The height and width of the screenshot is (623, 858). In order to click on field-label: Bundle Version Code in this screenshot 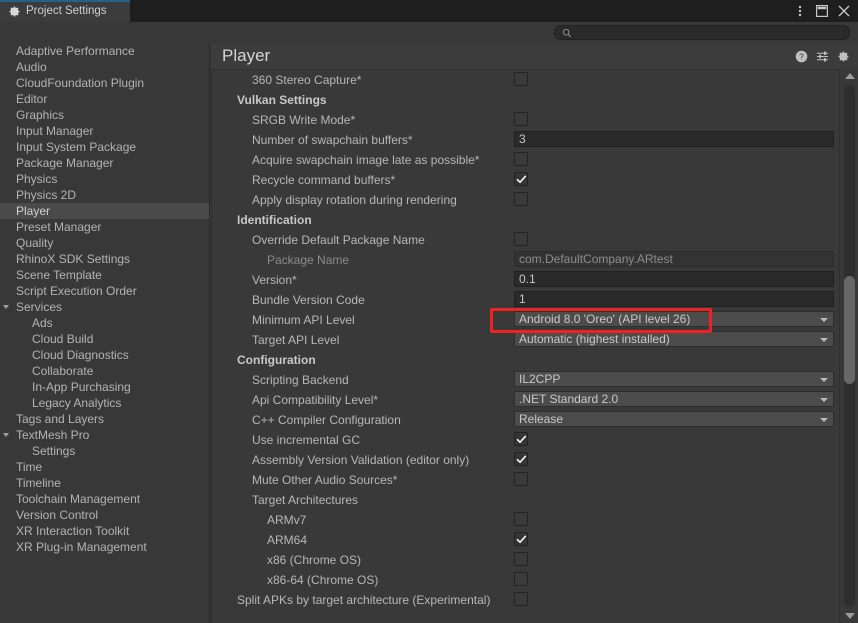, I will do `click(308, 300)`.